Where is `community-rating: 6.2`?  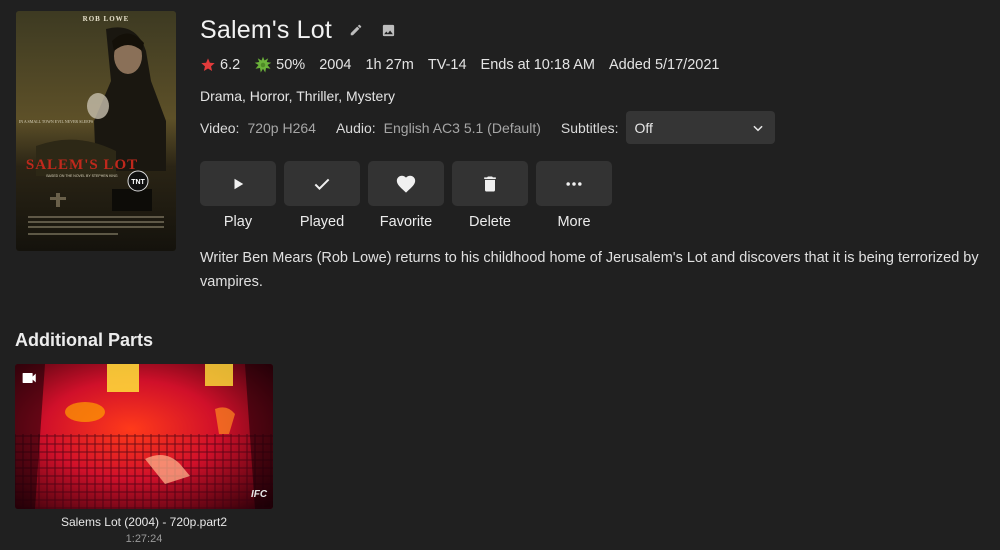
community-rating: 6.2 is located at coordinates (220, 65).